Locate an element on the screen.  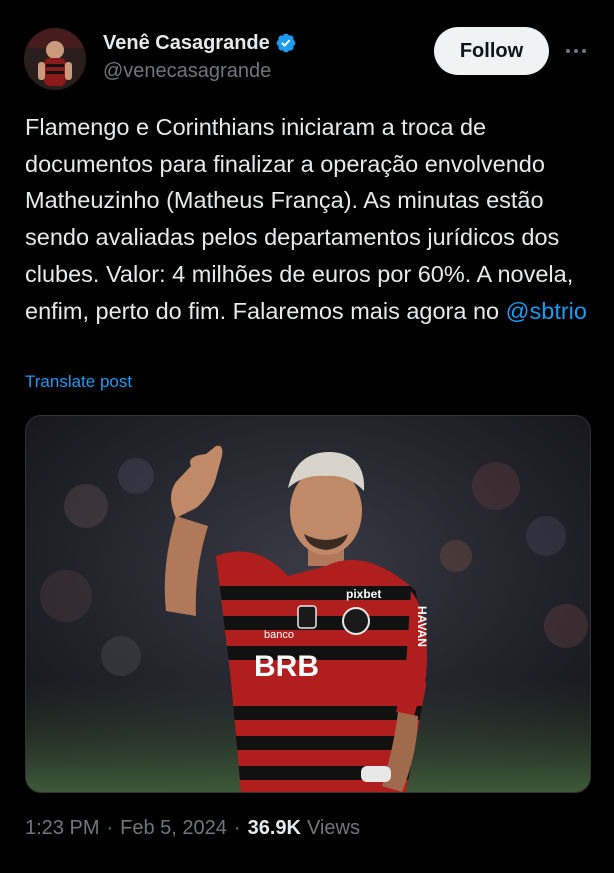
mention-link: @sbtrio is located at coordinates (546, 311).